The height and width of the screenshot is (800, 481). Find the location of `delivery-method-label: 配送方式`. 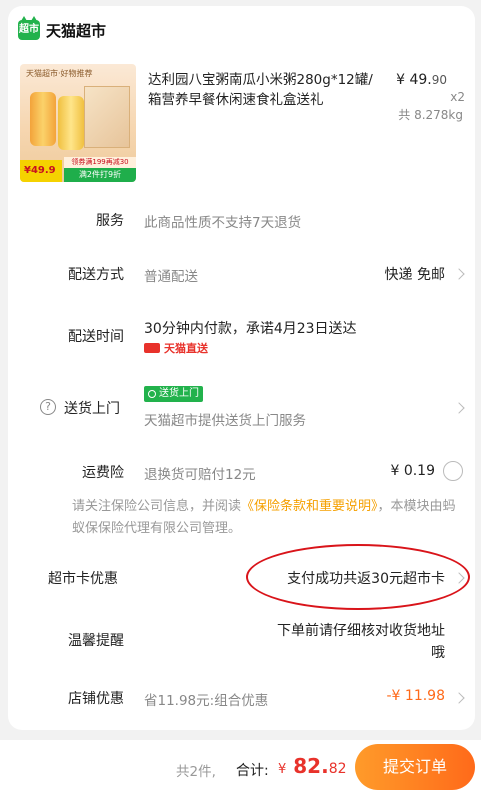

delivery-method-label: 配送方式 is located at coordinates (96, 275).